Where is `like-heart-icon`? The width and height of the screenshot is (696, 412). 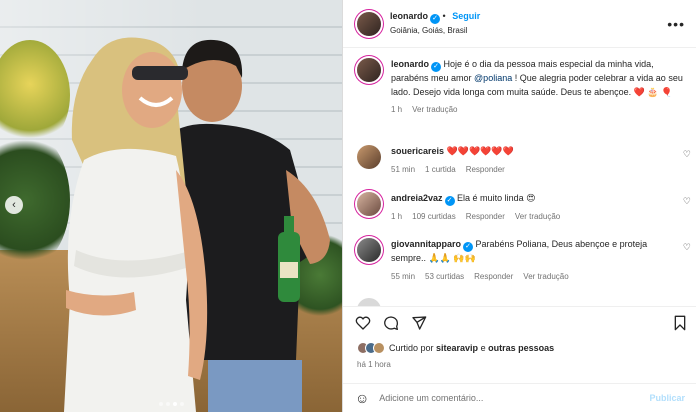
like-heart-icon is located at coordinates (363, 323).